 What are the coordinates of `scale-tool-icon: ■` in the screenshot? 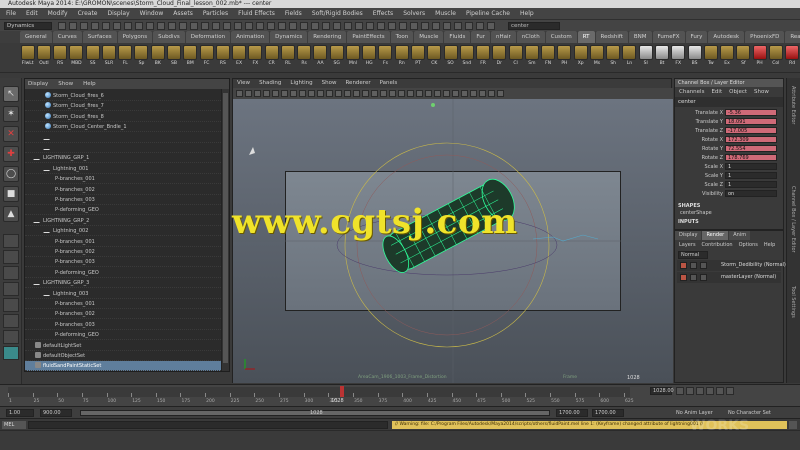 It's located at (11, 194).